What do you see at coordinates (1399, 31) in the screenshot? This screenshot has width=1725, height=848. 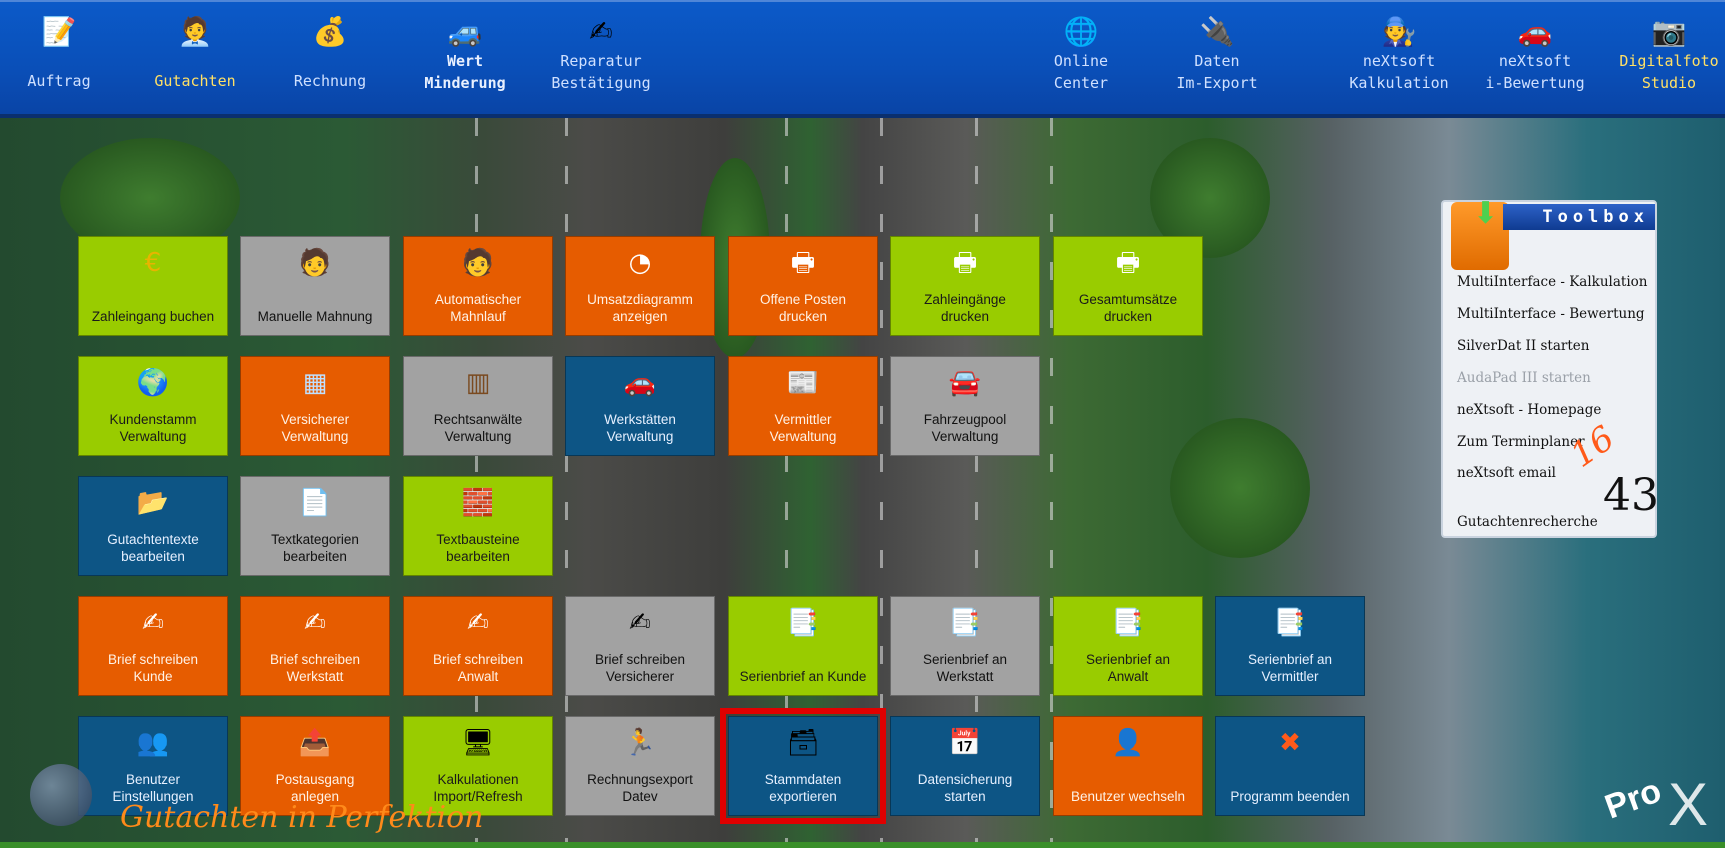 I see `mechanic-icon: 🧑‍🔧` at bounding box center [1399, 31].